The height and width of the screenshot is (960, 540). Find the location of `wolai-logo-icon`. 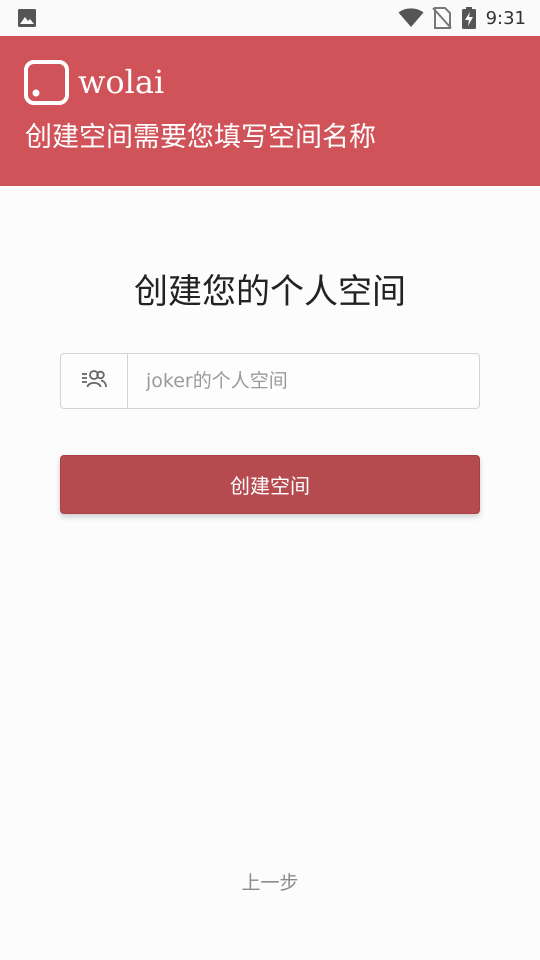

wolai-logo-icon is located at coordinates (46, 82).